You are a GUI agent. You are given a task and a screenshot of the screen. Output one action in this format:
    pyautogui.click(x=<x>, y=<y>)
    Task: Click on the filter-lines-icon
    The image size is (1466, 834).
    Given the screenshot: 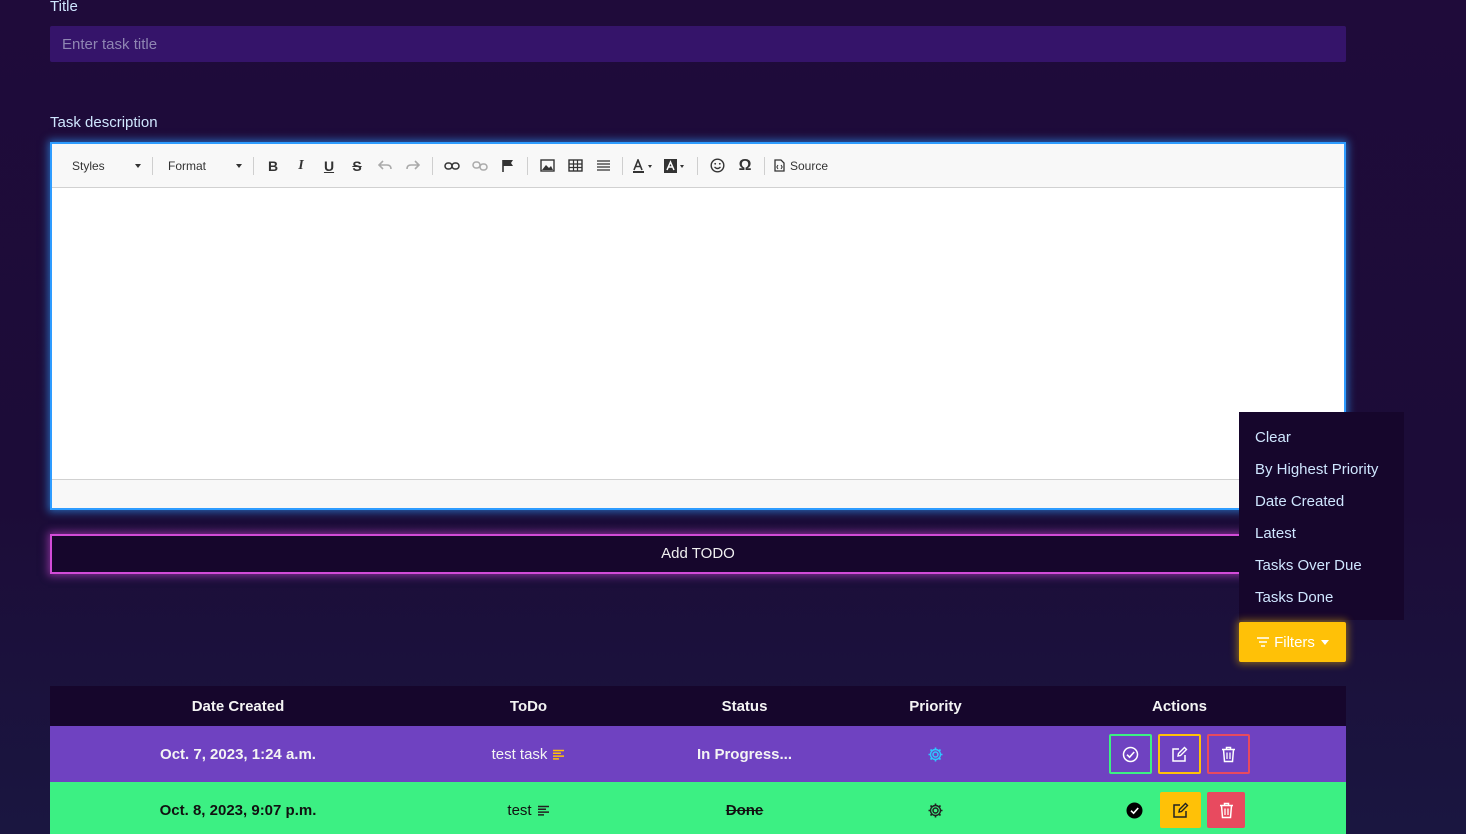 What is the action you would take?
    pyautogui.click(x=1263, y=642)
    